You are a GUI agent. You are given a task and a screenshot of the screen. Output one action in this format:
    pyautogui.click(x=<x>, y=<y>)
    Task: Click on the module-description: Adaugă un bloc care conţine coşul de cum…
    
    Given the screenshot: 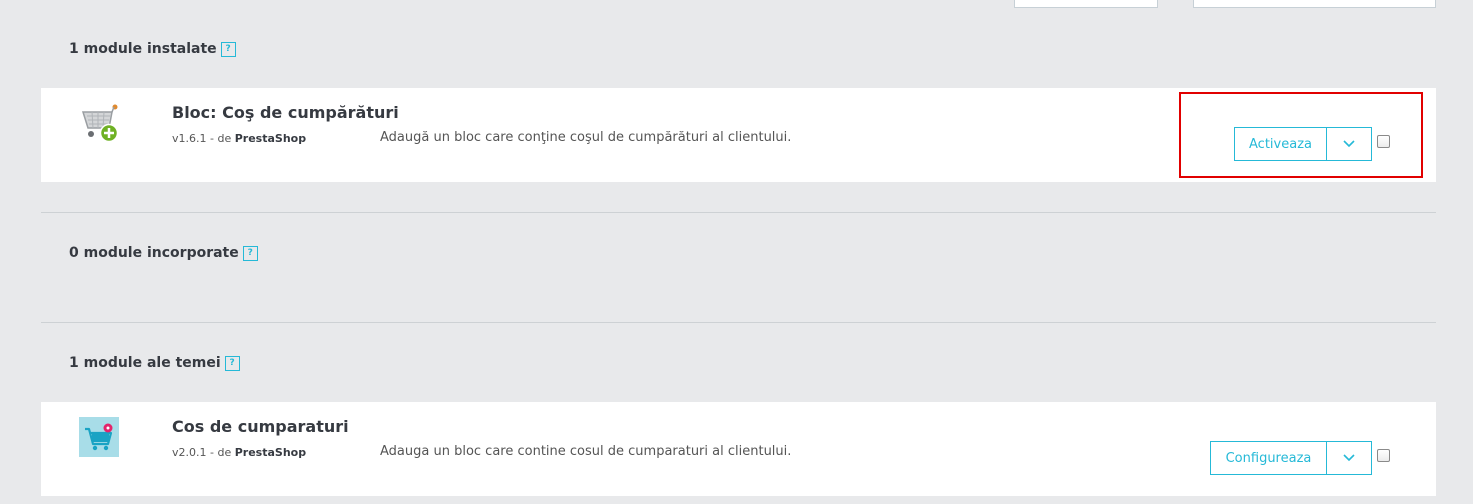 What is the action you would take?
    pyautogui.click(x=586, y=137)
    